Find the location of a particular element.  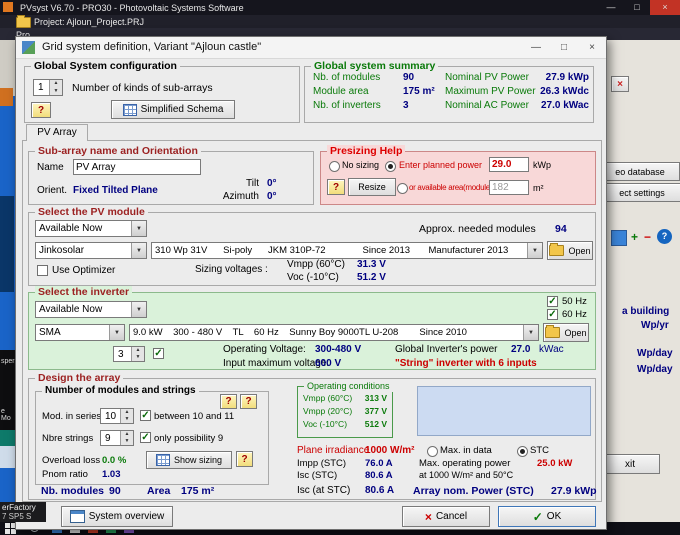

freq-50hz-checkbox: ✓ is located at coordinates (552, 301).